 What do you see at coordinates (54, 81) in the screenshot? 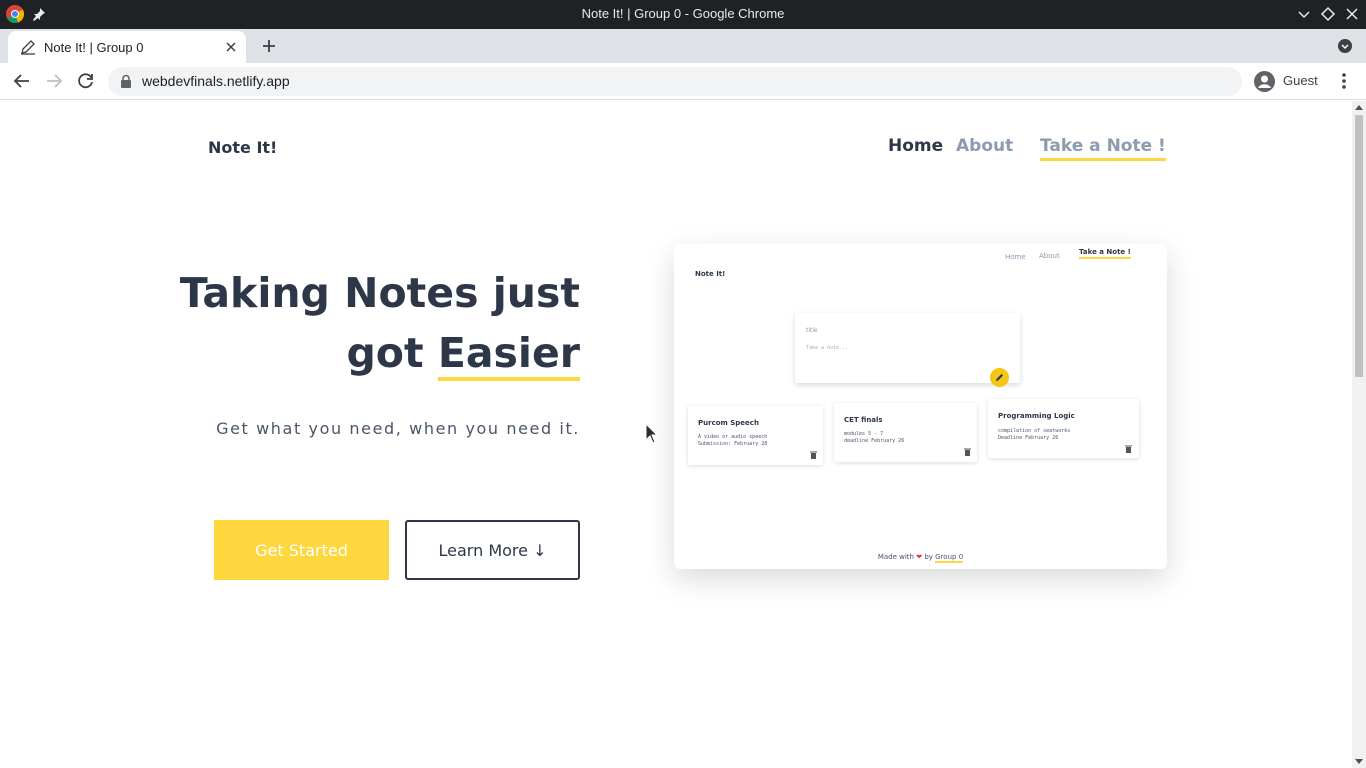
I see `forward-arrow-icon` at bounding box center [54, 81].